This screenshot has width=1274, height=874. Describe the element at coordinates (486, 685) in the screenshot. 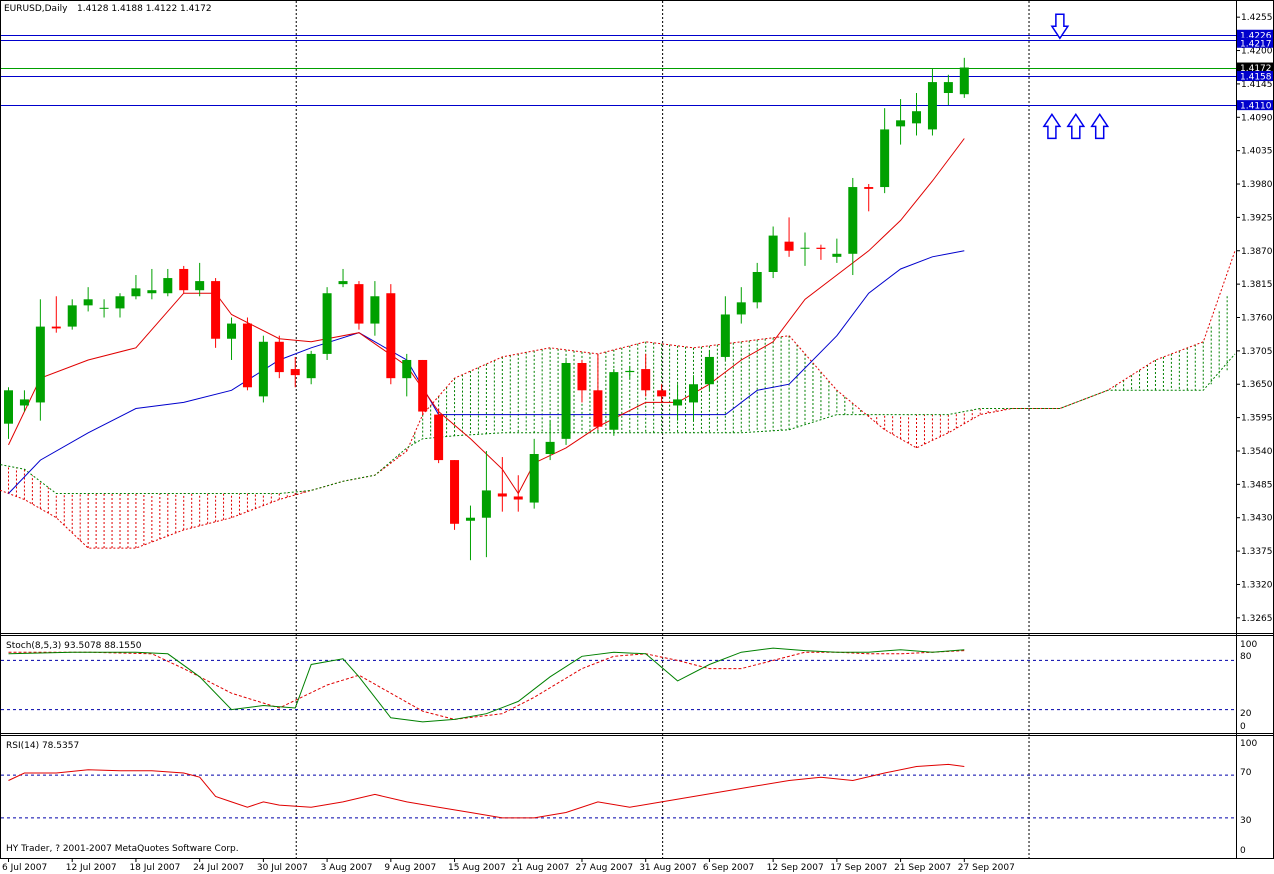

I see `stoch-signal-line` at that location.